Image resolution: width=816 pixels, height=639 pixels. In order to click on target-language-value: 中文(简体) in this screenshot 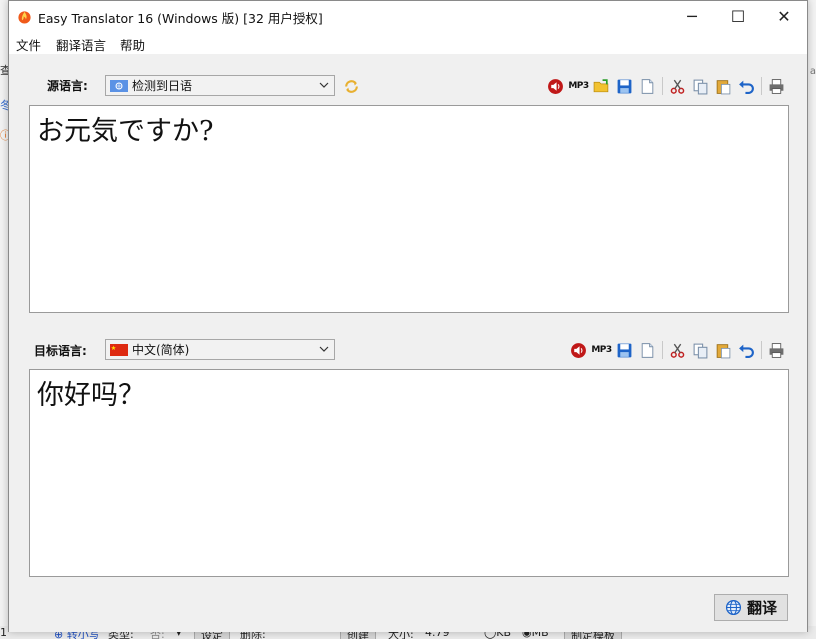, I will do `click(161, 350)`.